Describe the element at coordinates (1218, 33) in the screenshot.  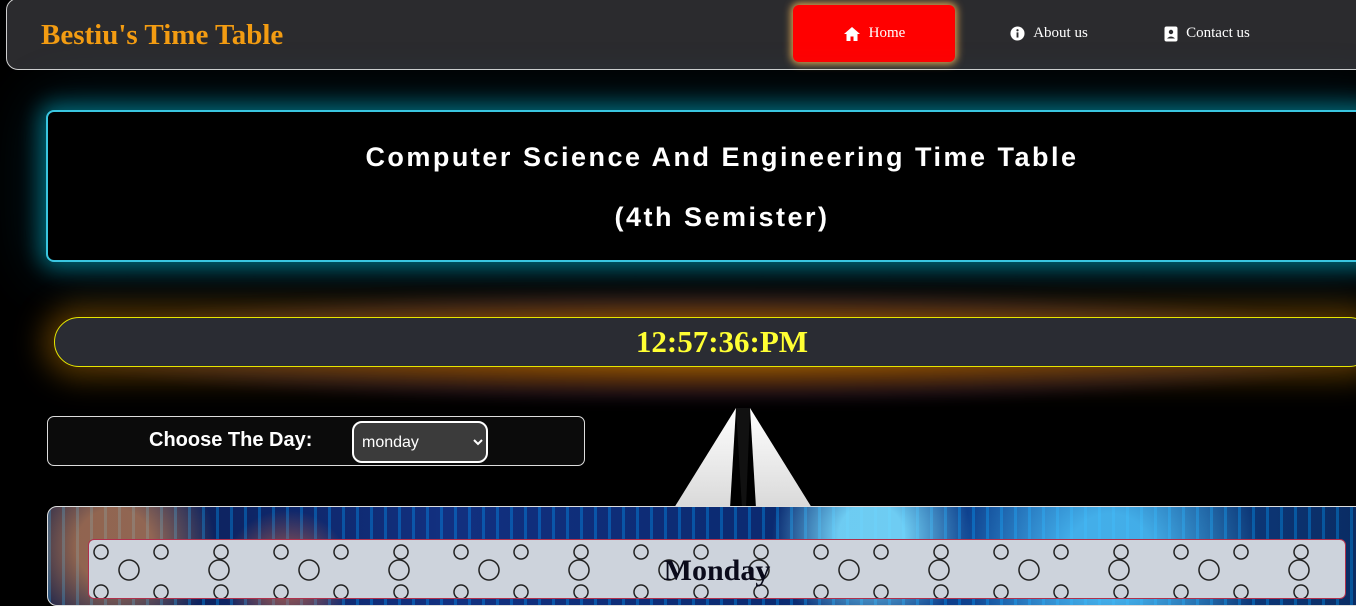
I see `nav-contact-label: Contact us` at that location.